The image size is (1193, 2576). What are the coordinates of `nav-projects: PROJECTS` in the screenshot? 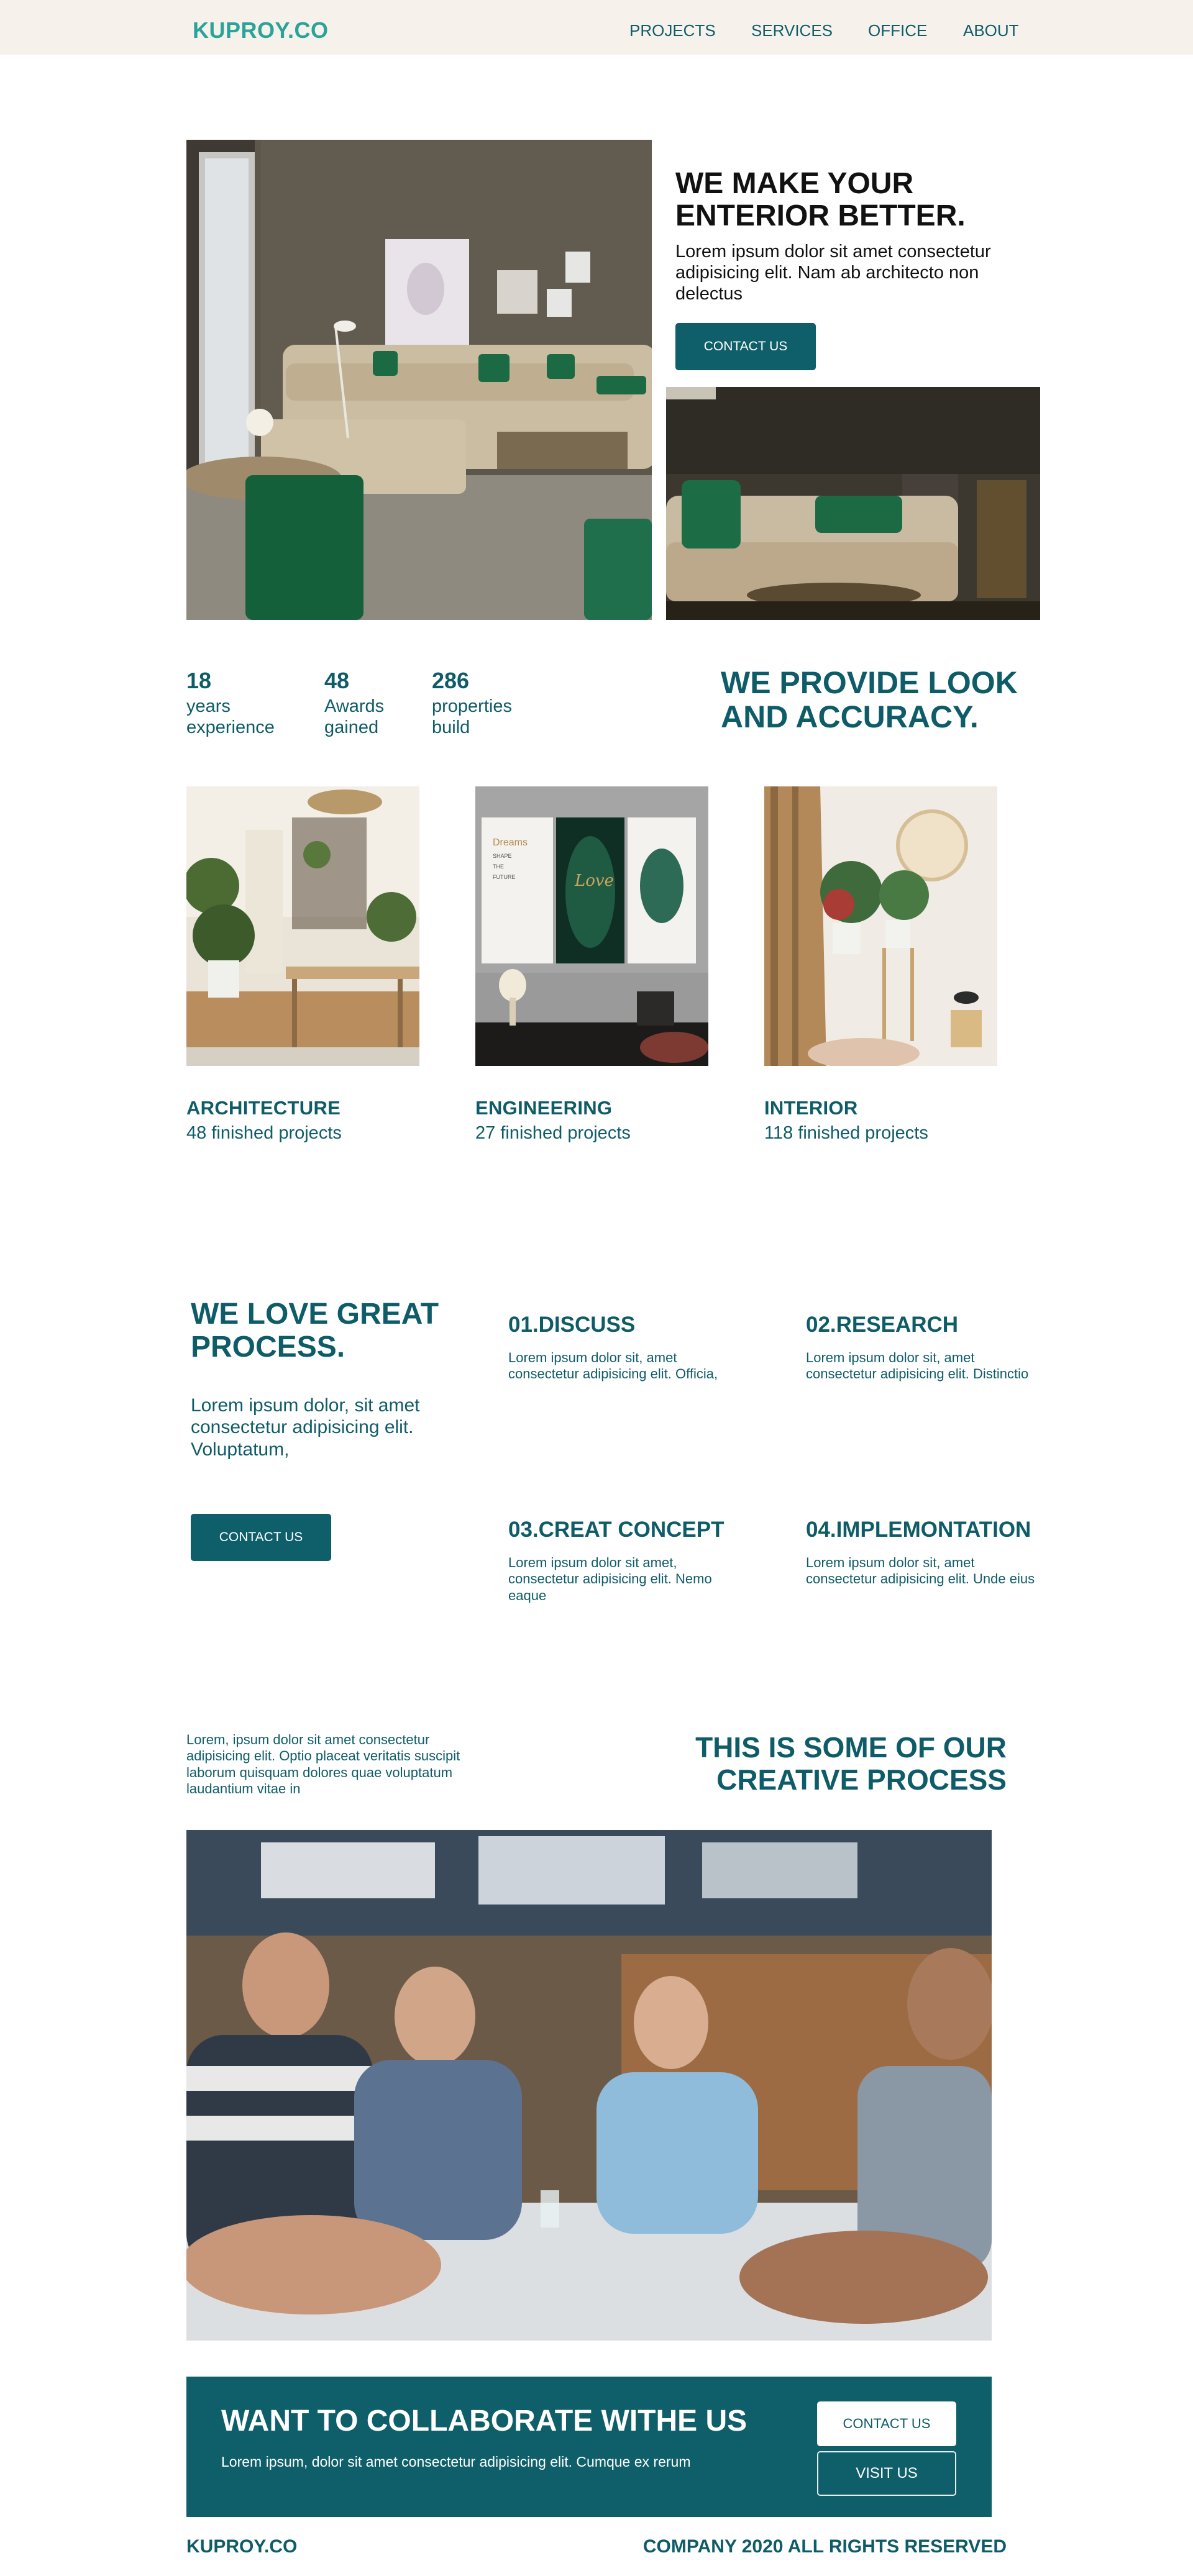 It's located at (672, 30).